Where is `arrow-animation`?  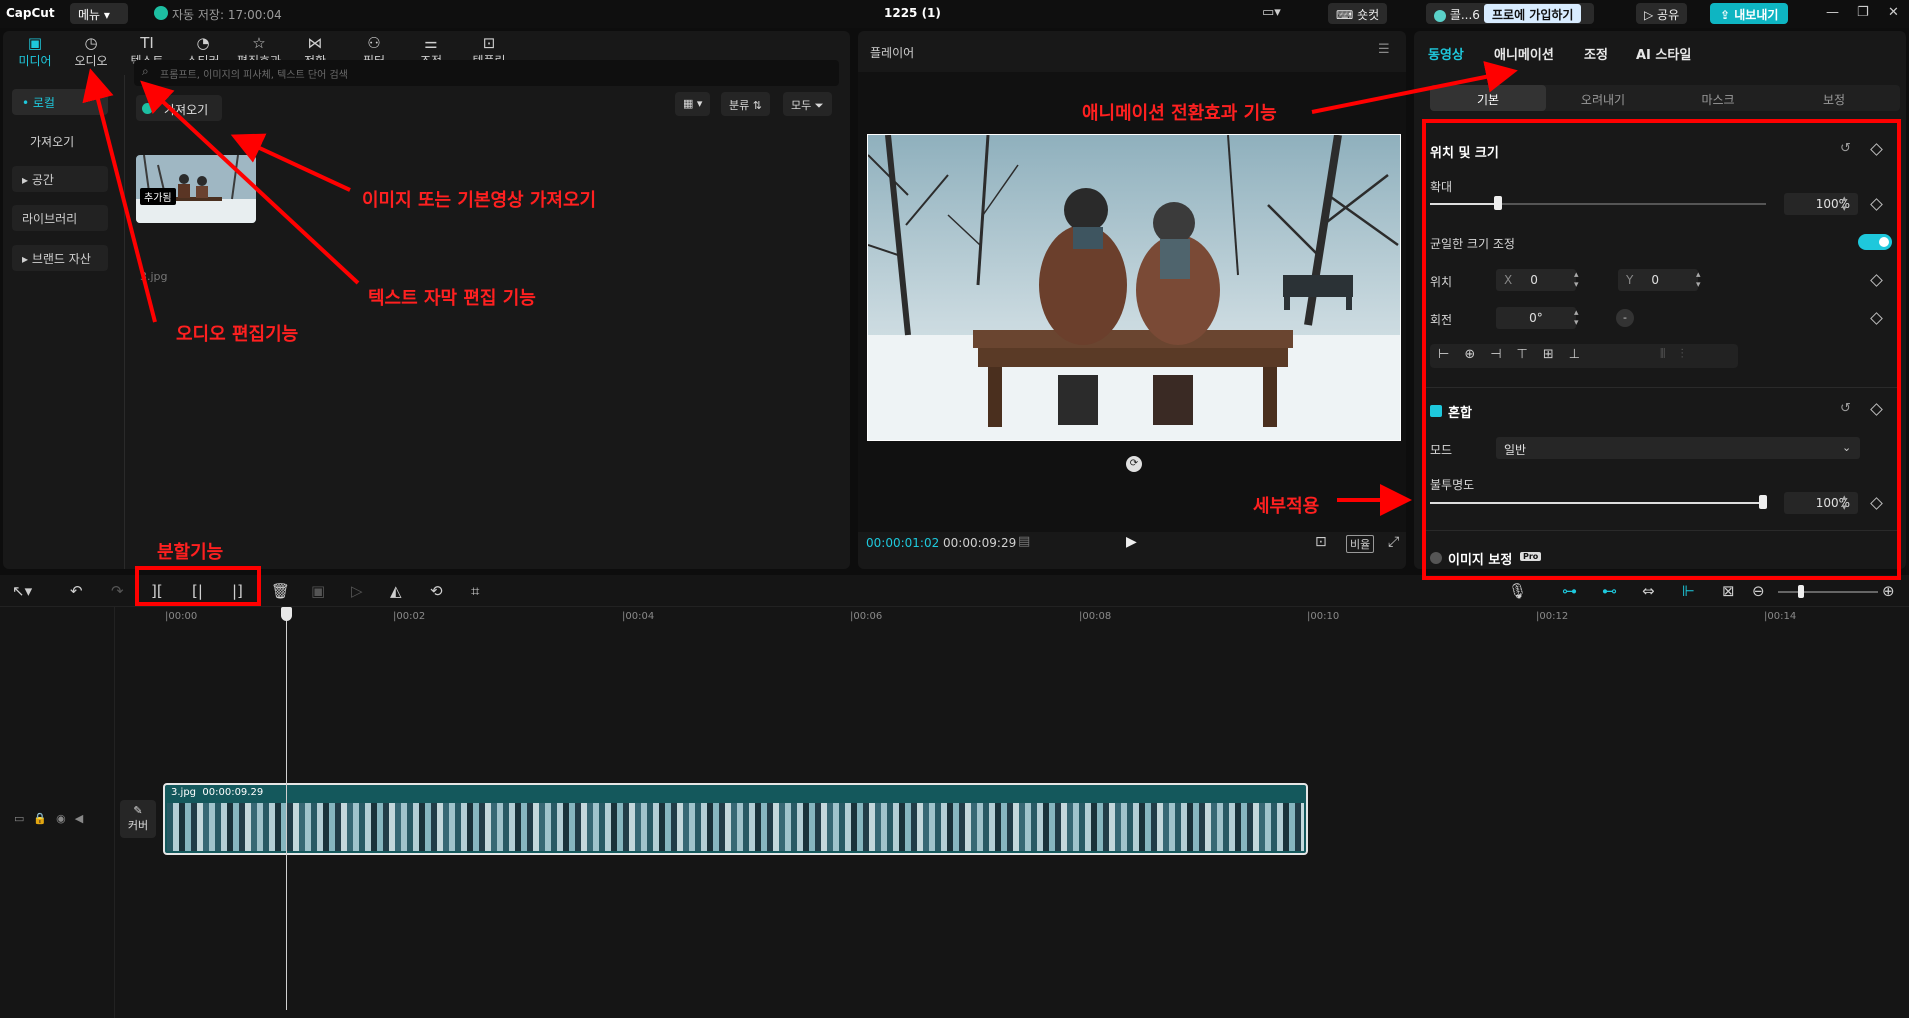
arrow-animation is located at coordinates (1414, 87).